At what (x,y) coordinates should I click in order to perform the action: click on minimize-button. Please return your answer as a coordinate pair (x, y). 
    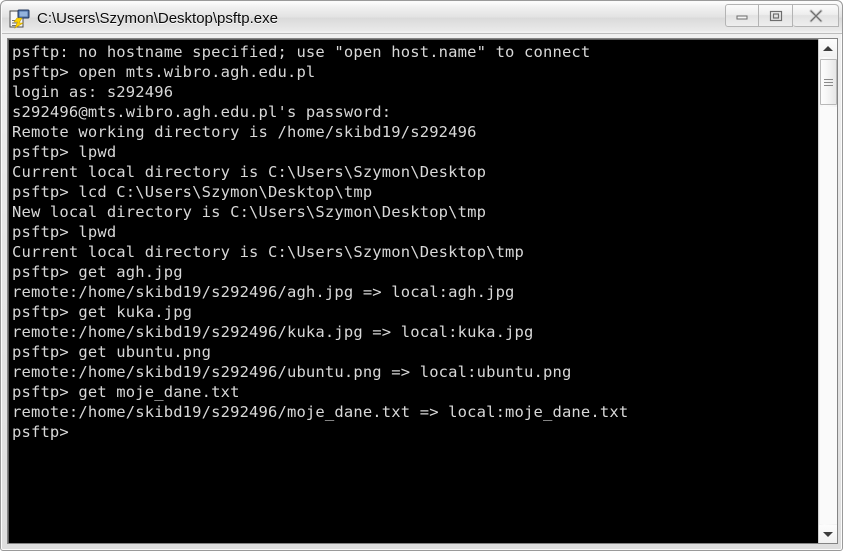
    Looking at the image, I should click on (742, 15).